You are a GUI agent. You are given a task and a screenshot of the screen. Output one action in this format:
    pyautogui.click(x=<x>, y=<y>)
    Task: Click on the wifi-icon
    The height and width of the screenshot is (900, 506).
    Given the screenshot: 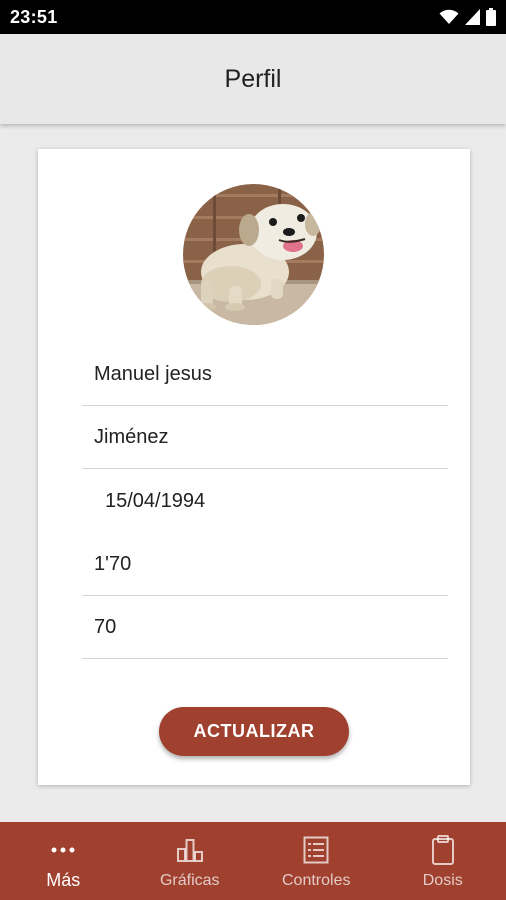 What is the action you would take?
    pyautogui.click(x=449, y=17)
    